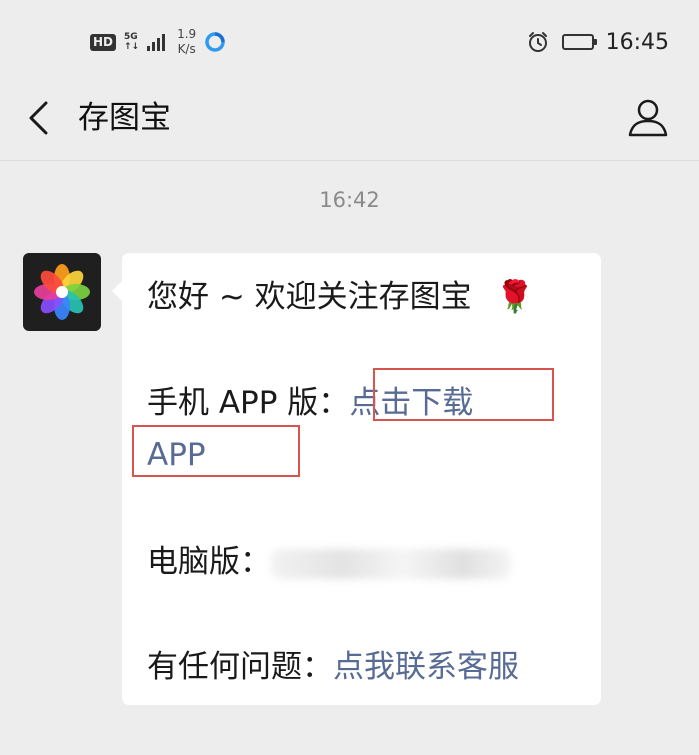  Describe the element at coordinates (132, 47) in the screenshot. I see `network-arrows: ↑↓` at that location.